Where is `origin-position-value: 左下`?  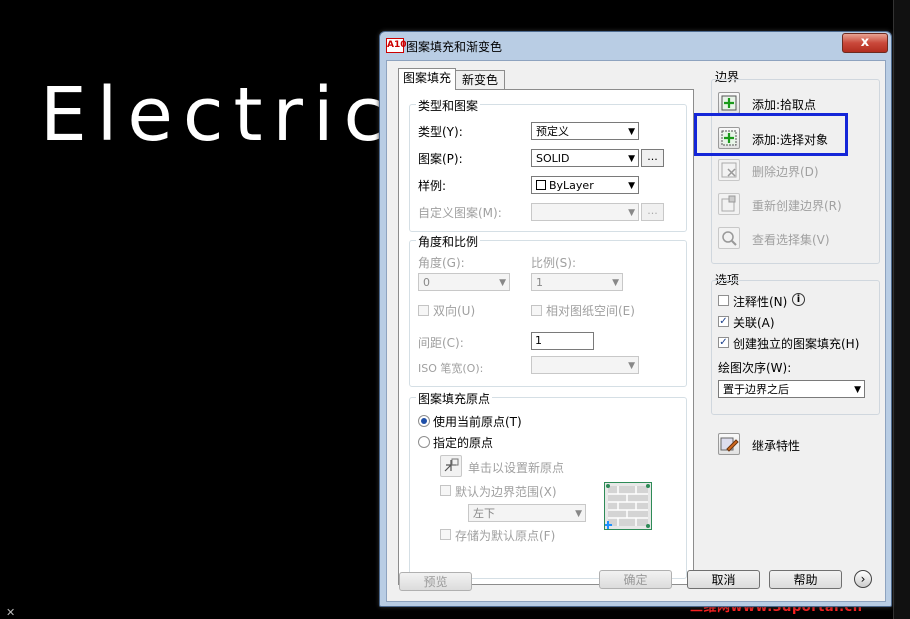 origin-position-value: 左下 is located at coordinates (484, 513).